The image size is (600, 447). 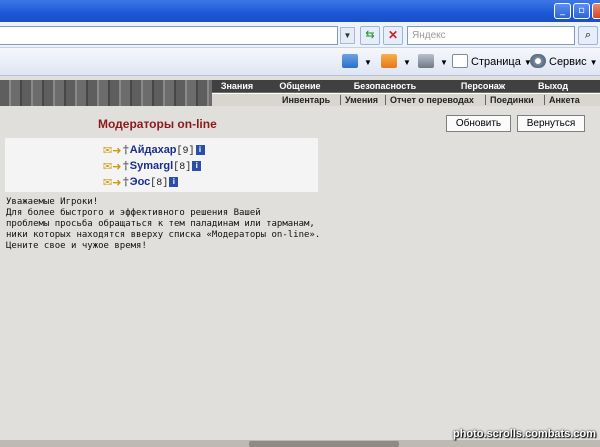 I want to click on page-icon, so click(x=460, y=61).